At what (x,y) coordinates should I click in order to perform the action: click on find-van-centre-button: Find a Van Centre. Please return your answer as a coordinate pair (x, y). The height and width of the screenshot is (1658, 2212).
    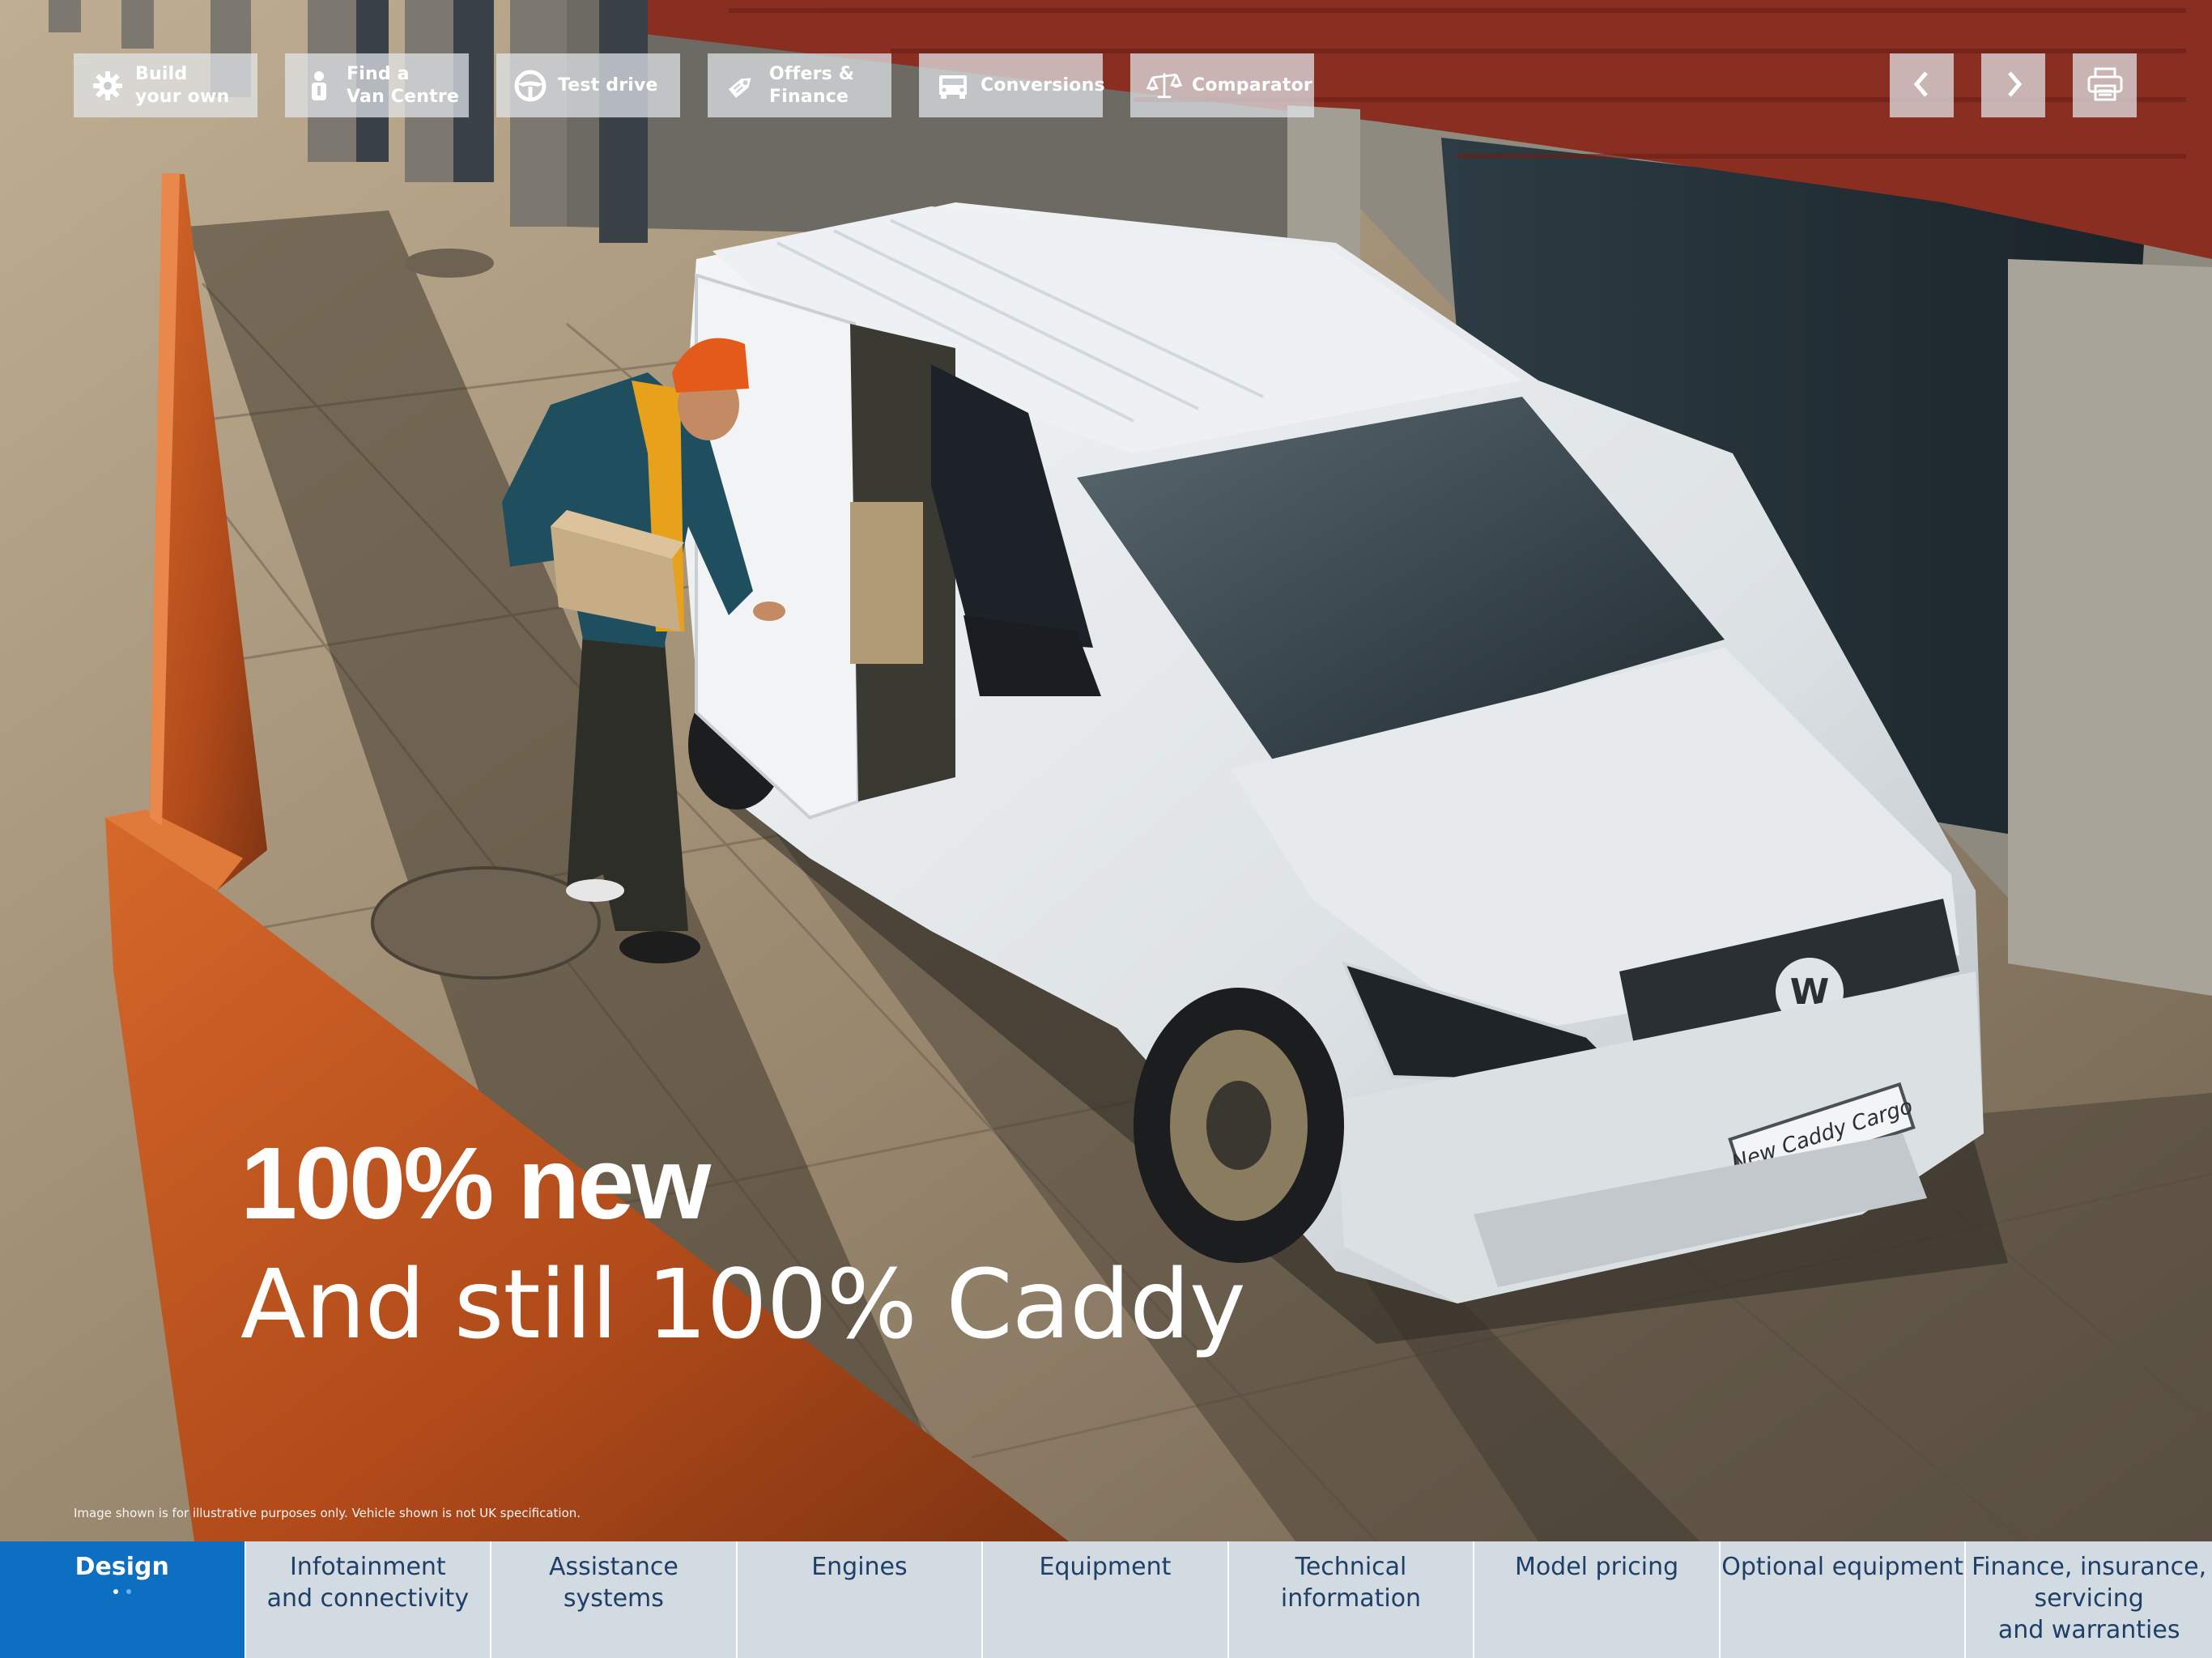
    Looking at the image, I should click on (377, 85).